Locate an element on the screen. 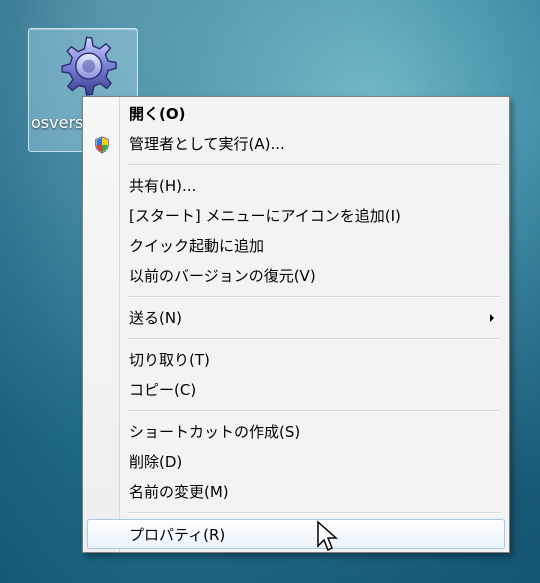 The width and height of the screenshot is (540, 583). menu-item-restore-previous-versions: 以前のバージョンの復元(V) is located at coordinates (296, 276).